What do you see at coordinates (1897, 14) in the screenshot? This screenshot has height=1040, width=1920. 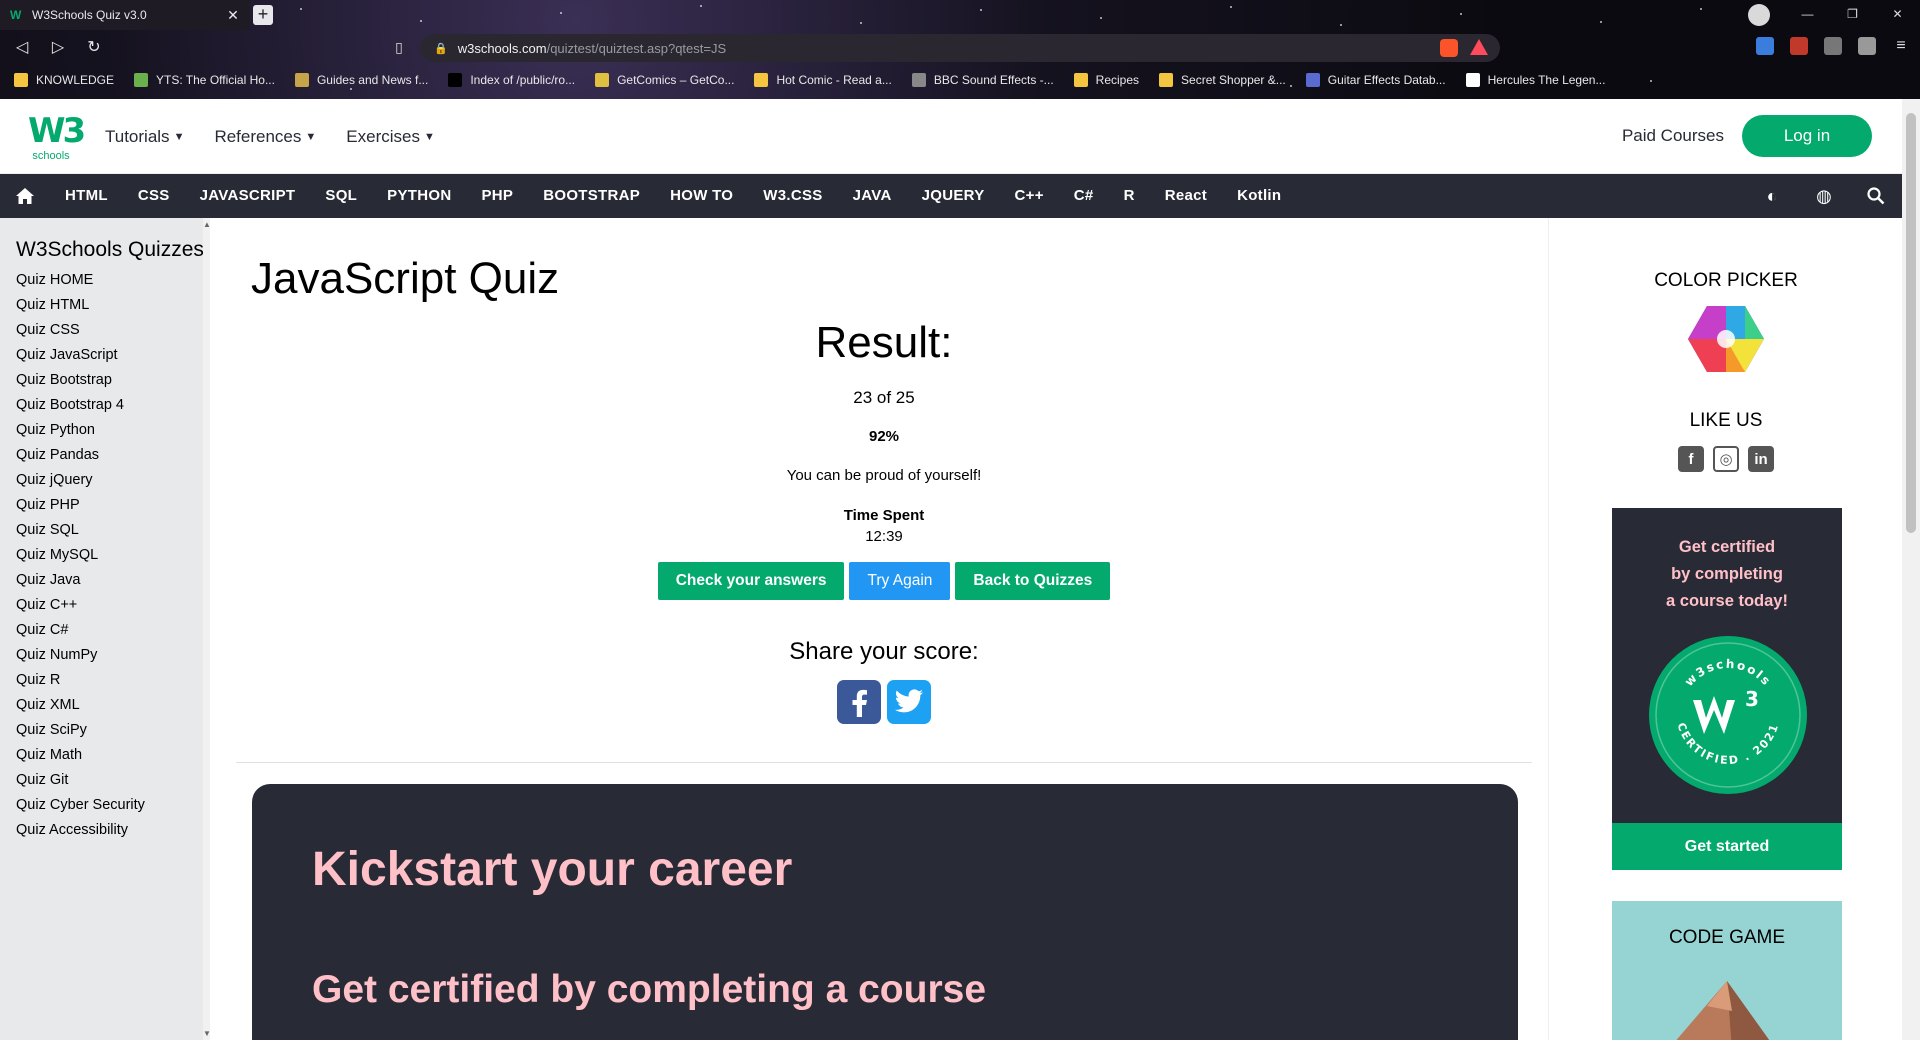 I see `close-window-button: ✕` at bounding box center [1897, 14].